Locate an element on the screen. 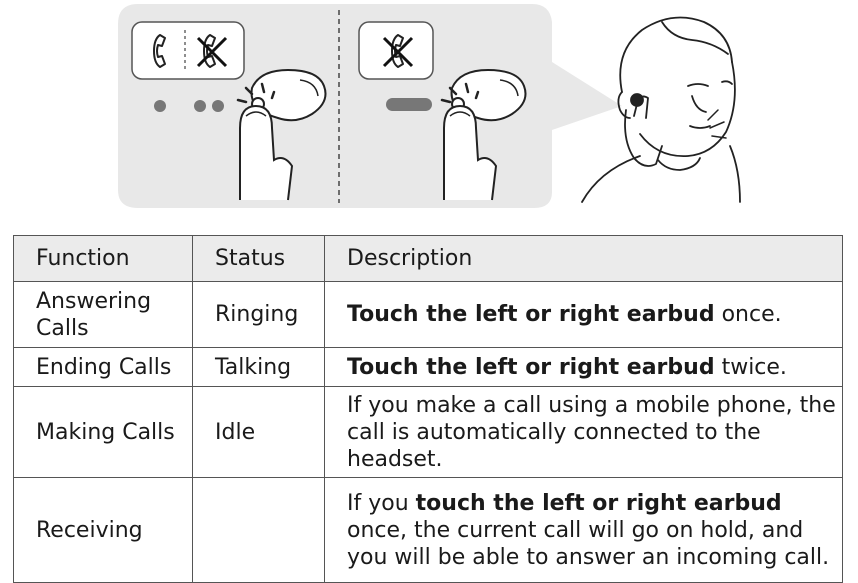  description-text: once. is located at coordinates (748, 314).